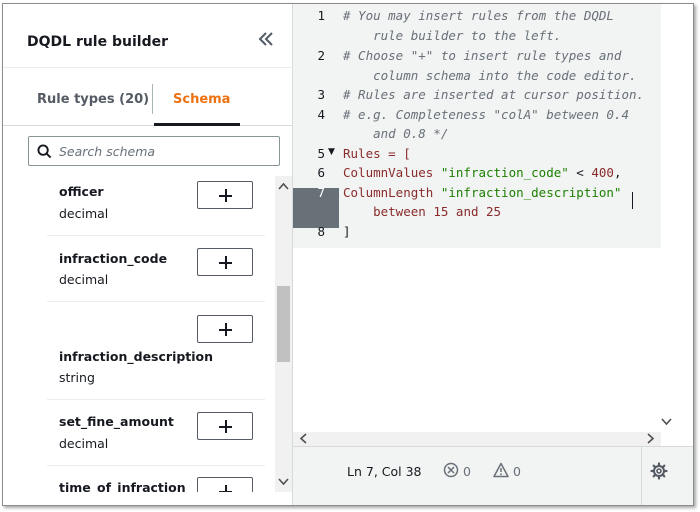 Image resolution: width=700 pixels, height=512 pixels. What do you see at coordinates (283, 483) in the screenshot?
I see `scroll-down-icon` at bounding box center [283, 483].